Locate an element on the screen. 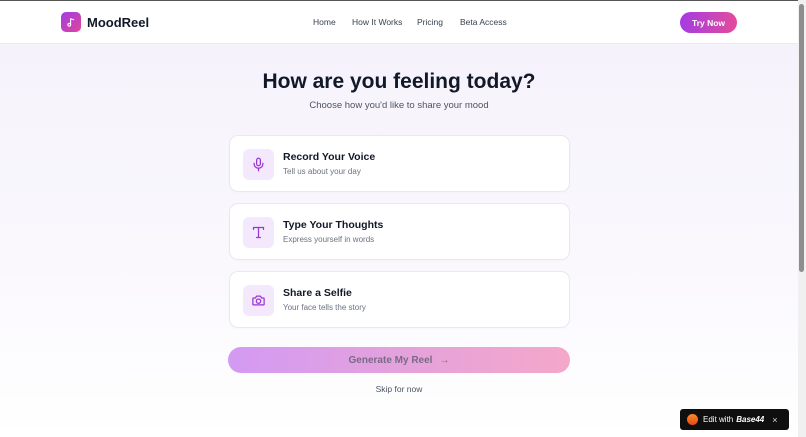 This screenshot has width=806, height=437. option-description: Your face tells the story is located at coordinates (324, 307).